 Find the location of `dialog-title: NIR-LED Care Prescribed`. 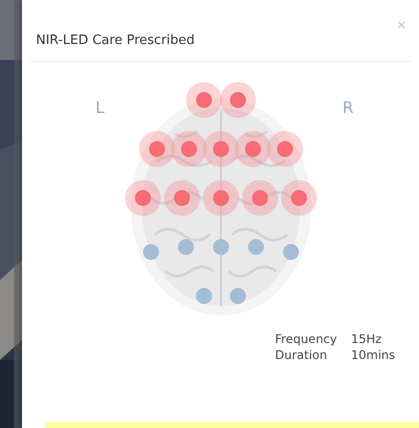

dialog-title: NIR-LED Care Prescribed is located at coordinates (115, 40).